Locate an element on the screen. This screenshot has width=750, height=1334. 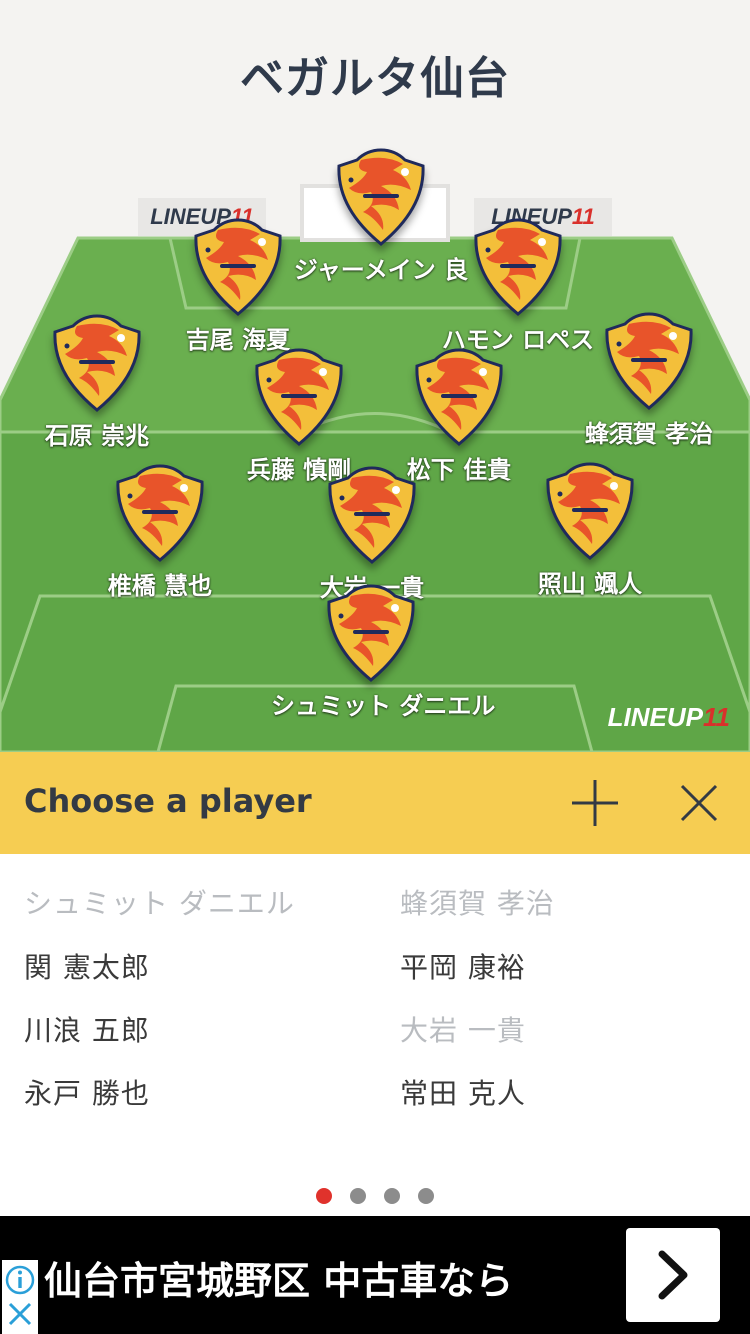
player-list-item: 蜂須賀 孝治 is located at coordinates (477, 902).